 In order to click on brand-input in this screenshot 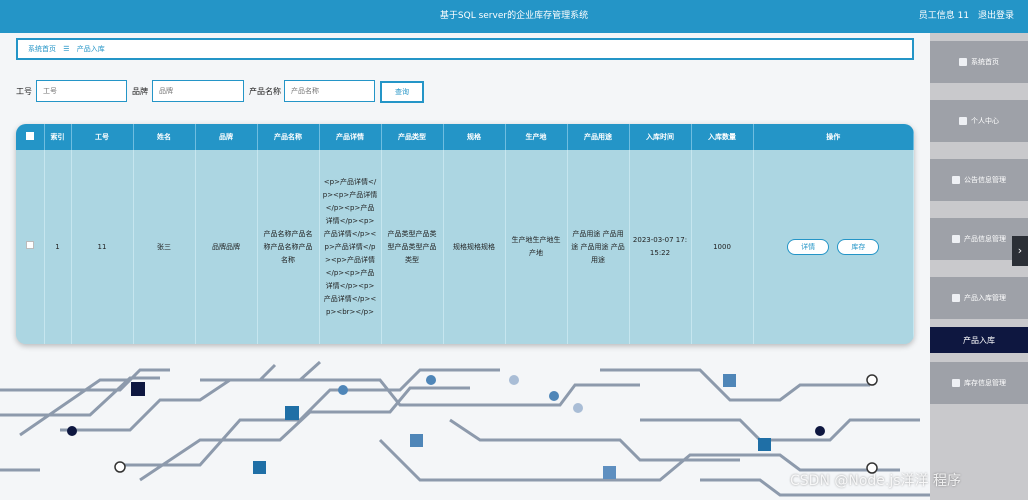, I will do `click(198, 91)`.